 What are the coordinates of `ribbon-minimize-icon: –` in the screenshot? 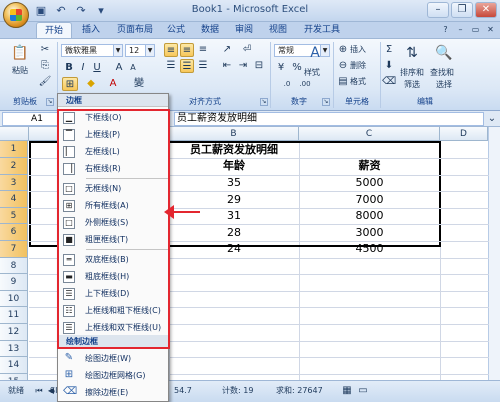 It's located at (460, 29).